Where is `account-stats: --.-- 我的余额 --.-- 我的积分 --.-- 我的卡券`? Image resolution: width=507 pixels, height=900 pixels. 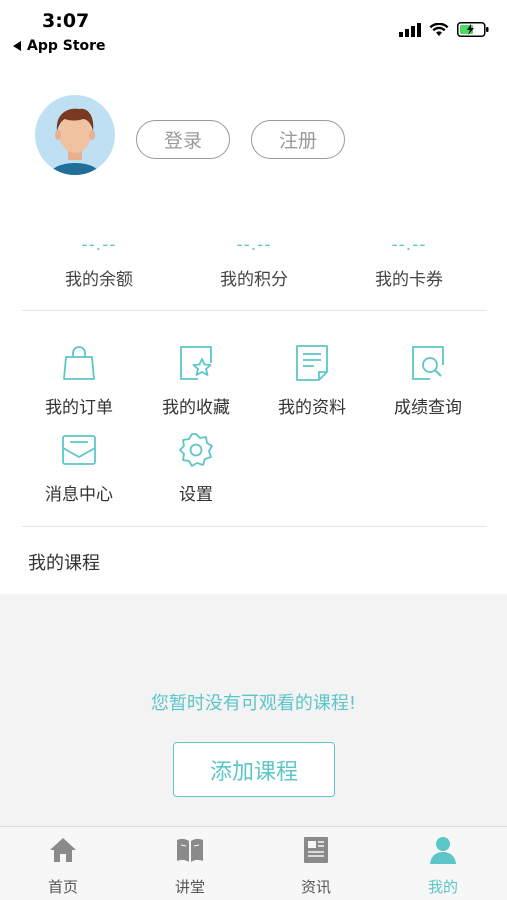 account-stats: --.-- 我的余额 --.-- 我的积分 --.-- 我的卡券 is located at coordinates (253, 265).